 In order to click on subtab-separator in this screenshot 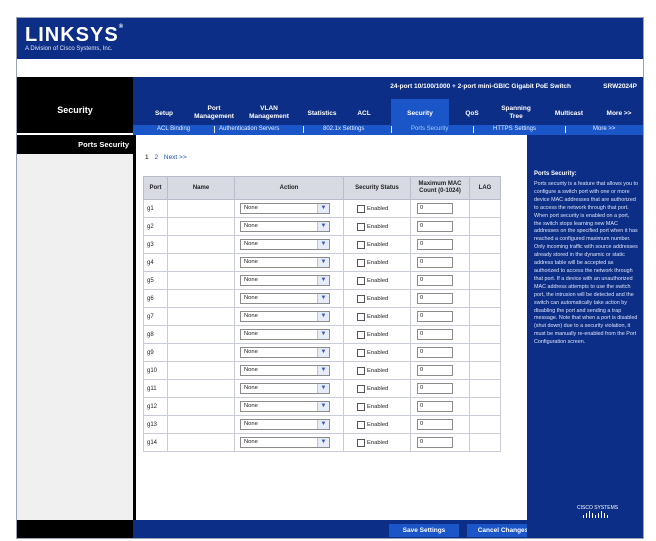, I will do `click(303, 129)`.